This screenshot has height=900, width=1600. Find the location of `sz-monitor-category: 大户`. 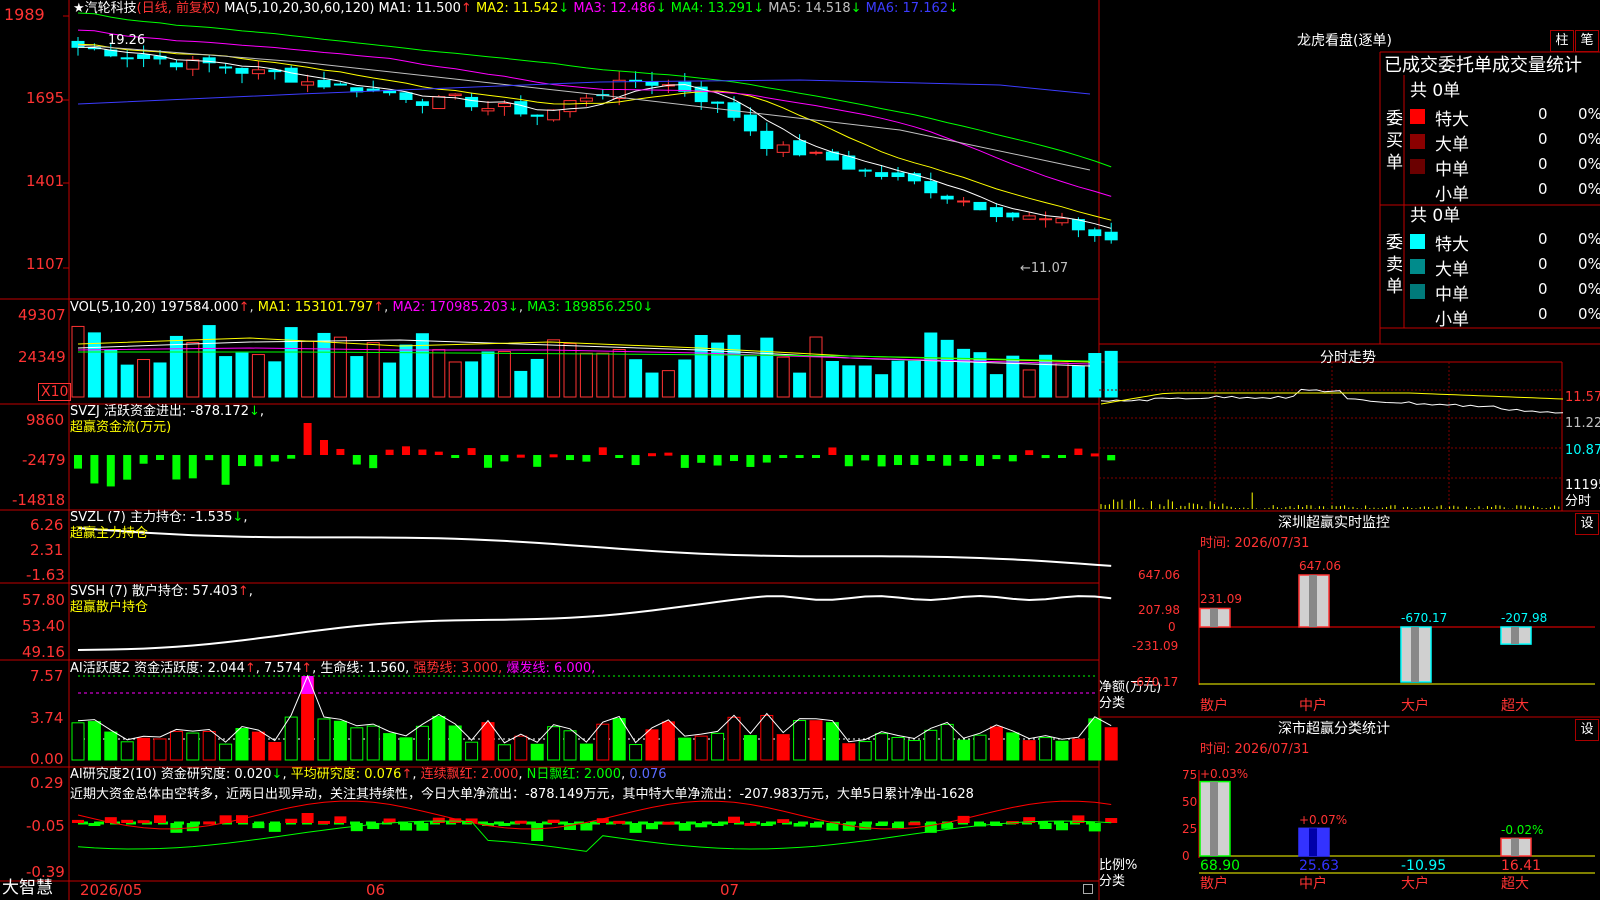

sz-monitor-category: 大户 is located at coordinates (1415, 706).